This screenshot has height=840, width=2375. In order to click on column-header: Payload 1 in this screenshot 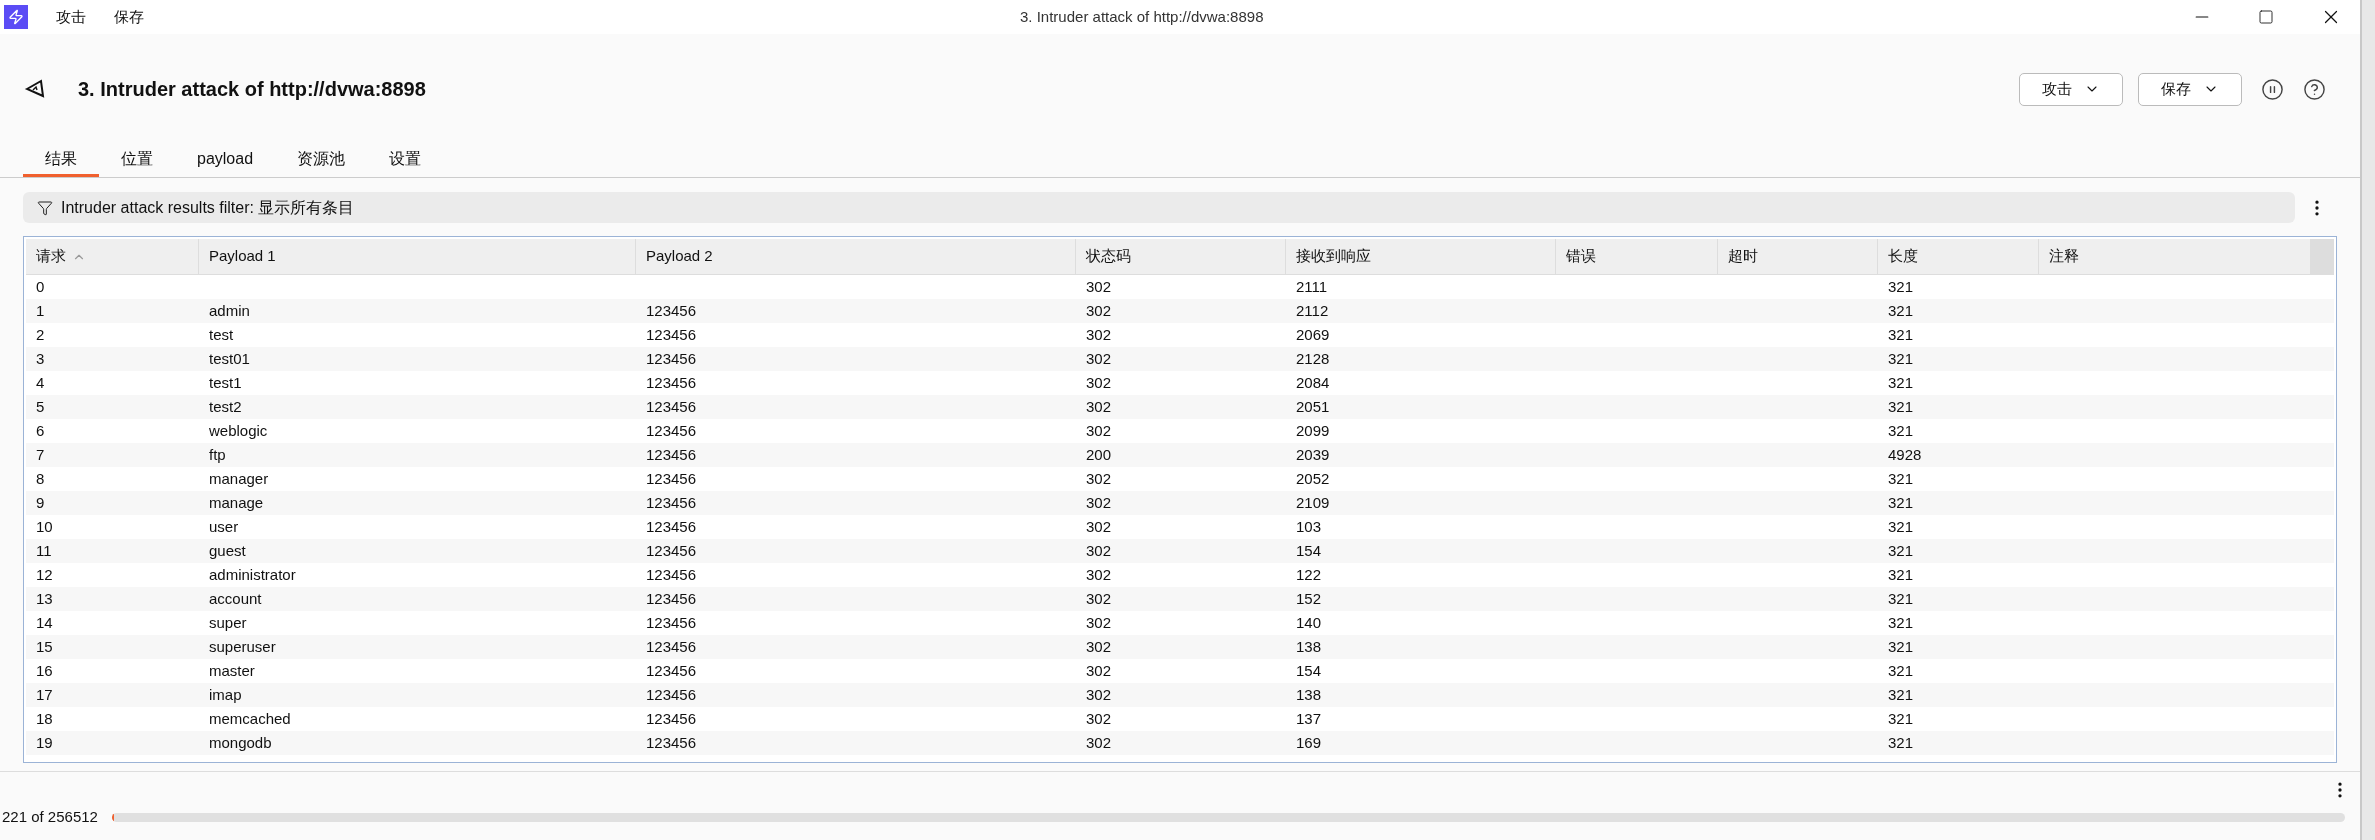, I will do `click(417, 256)`.